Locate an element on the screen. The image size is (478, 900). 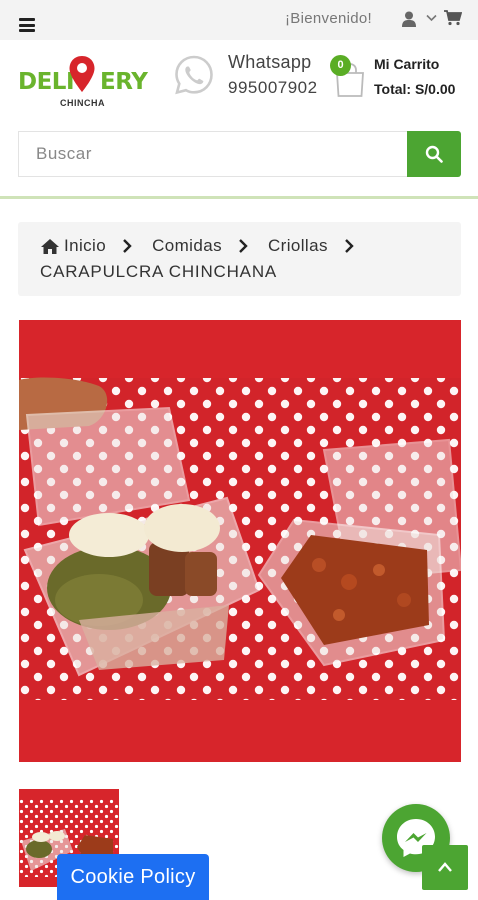
cart-total: Total: S/0.00 is located at coordinates (415, 89).